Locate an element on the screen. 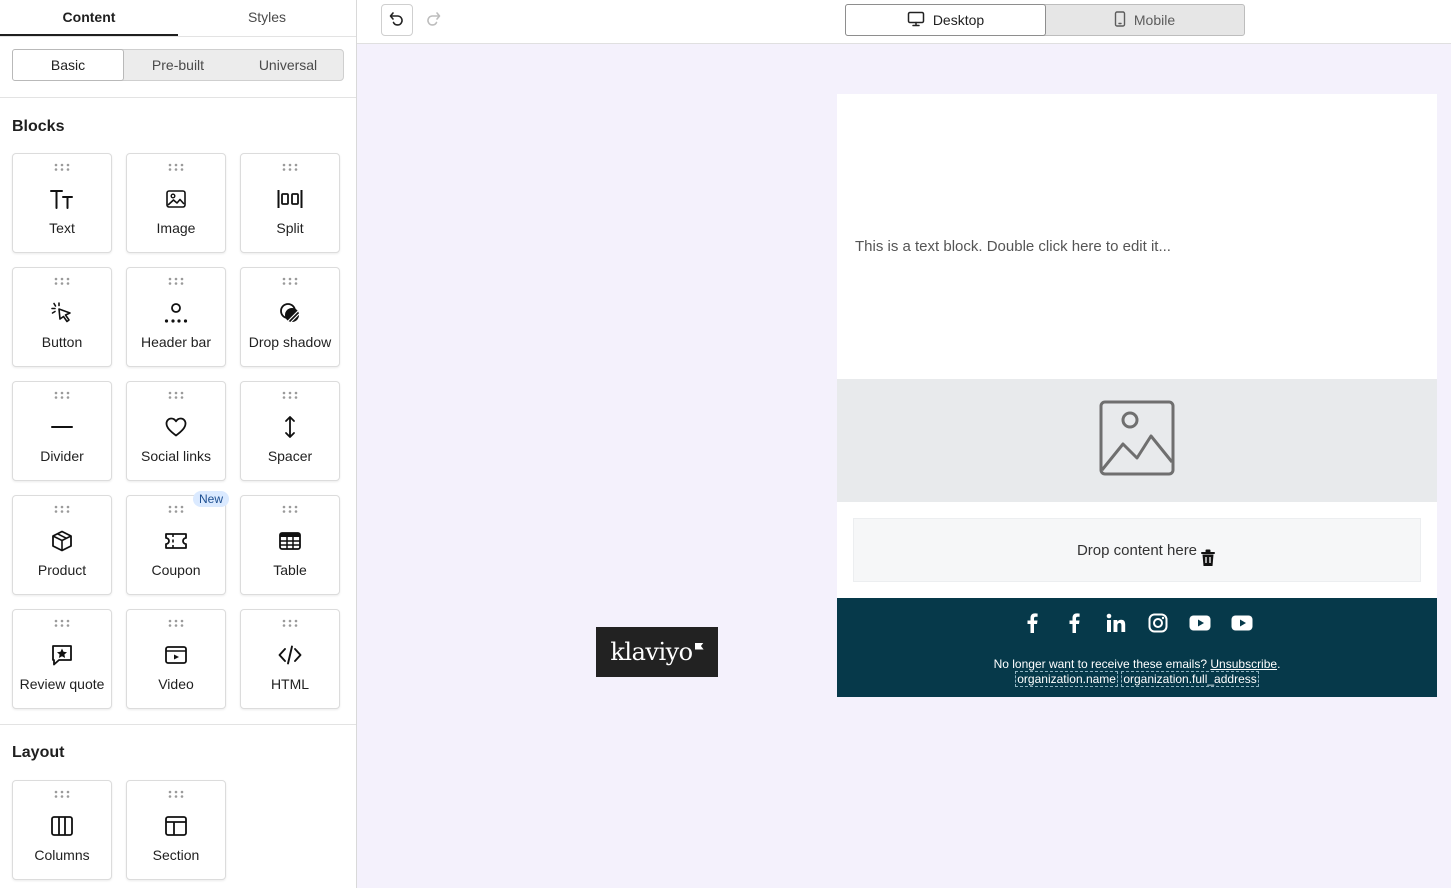 The image size is (1451, 888). spacer-icon is located at coordinates (290, 427).